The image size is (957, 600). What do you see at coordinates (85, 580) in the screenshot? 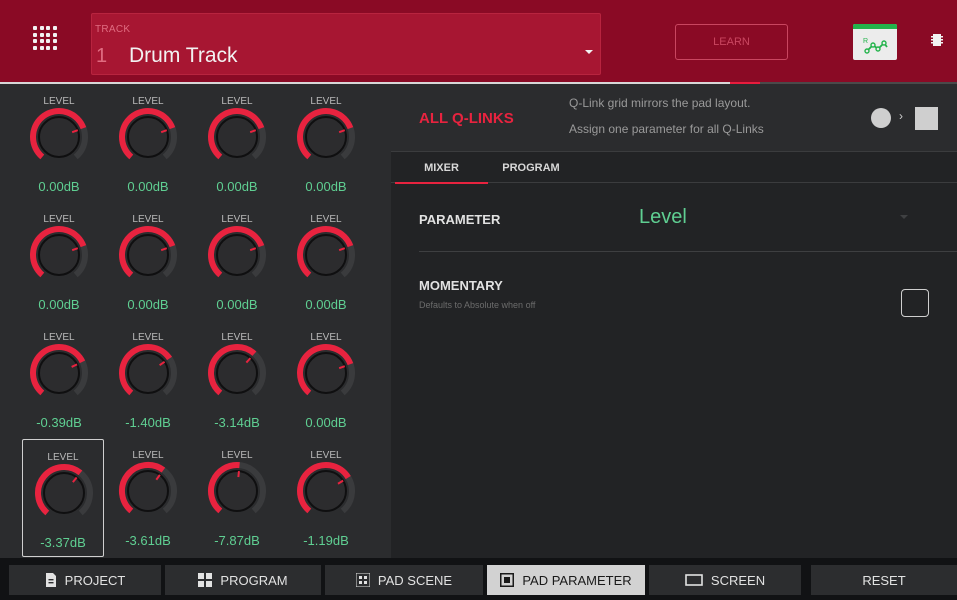
I see `project-button: PROJECT` at bounding box center [85, 580].